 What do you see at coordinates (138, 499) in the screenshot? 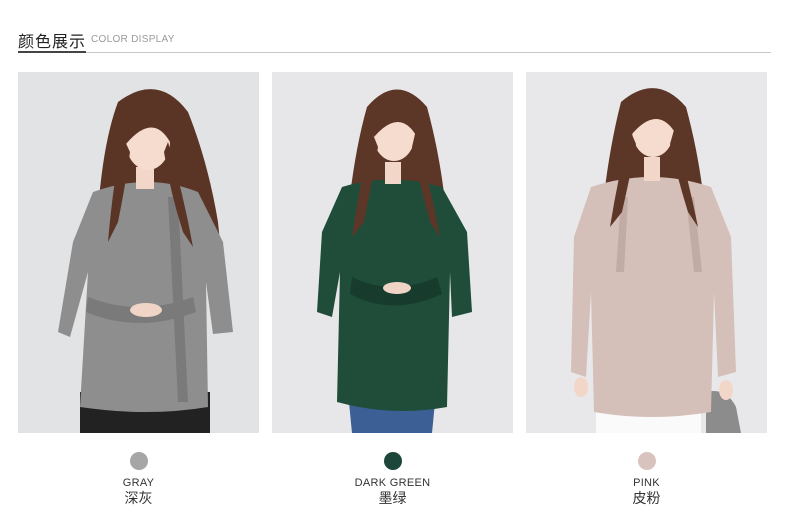
I see `color-name-cn: 深灰` at bounding box center [138, 499].